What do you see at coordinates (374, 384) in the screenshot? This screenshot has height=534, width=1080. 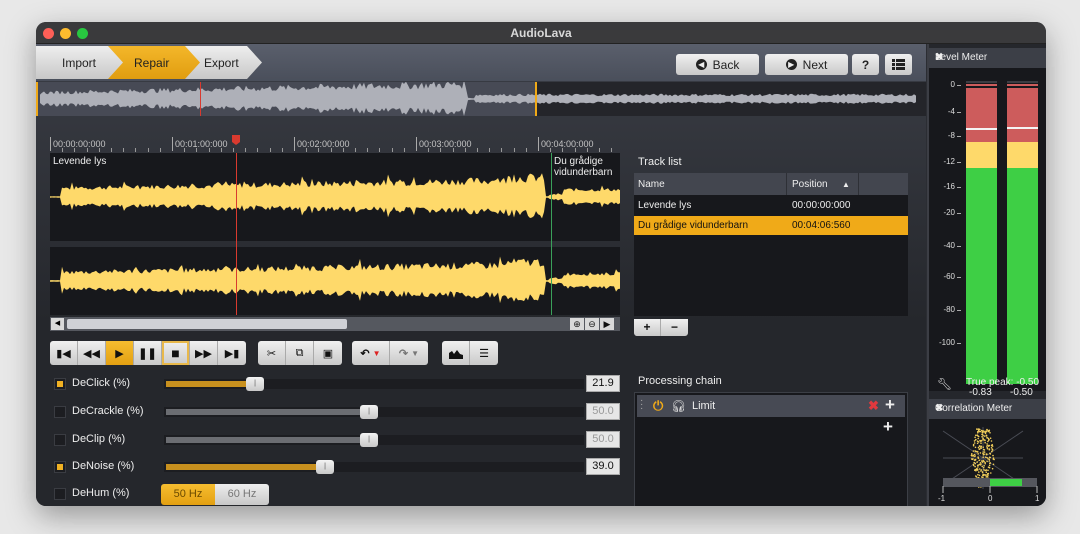 I see `declick-slider: |` at bounding box center [374, 384].